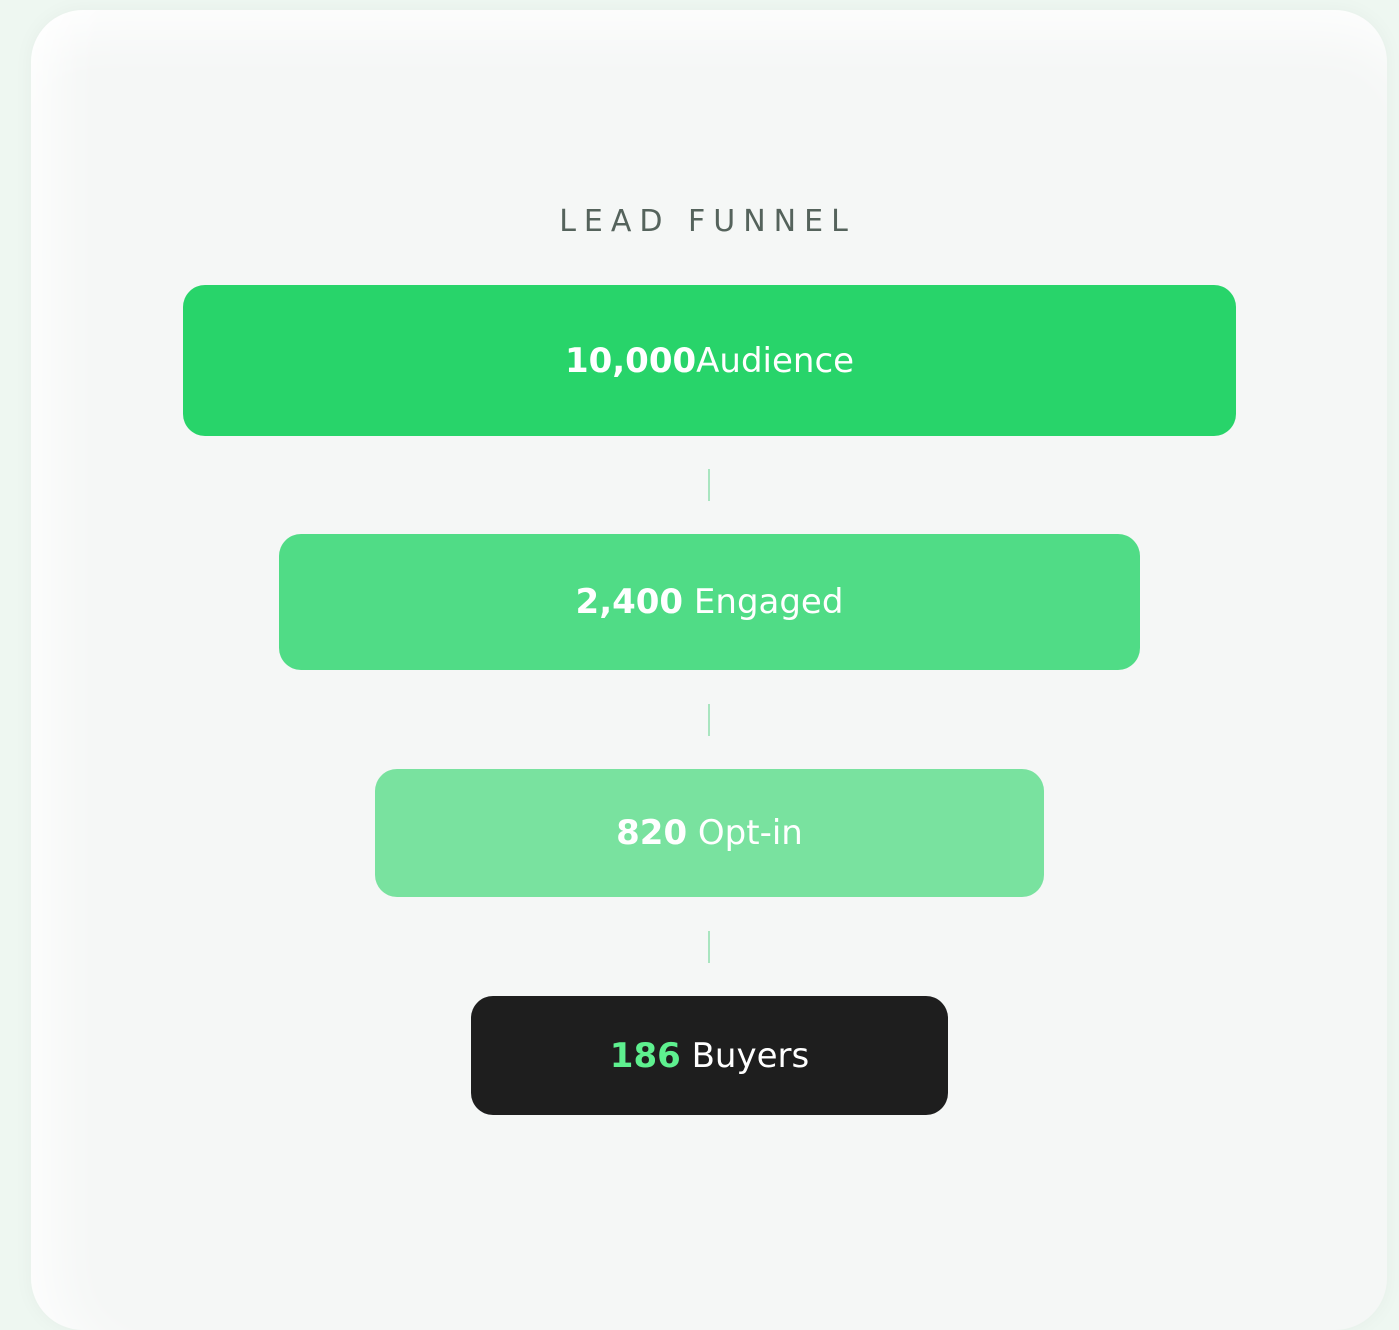  I want to click on stage-label: Buyers, so click(750, 1055).